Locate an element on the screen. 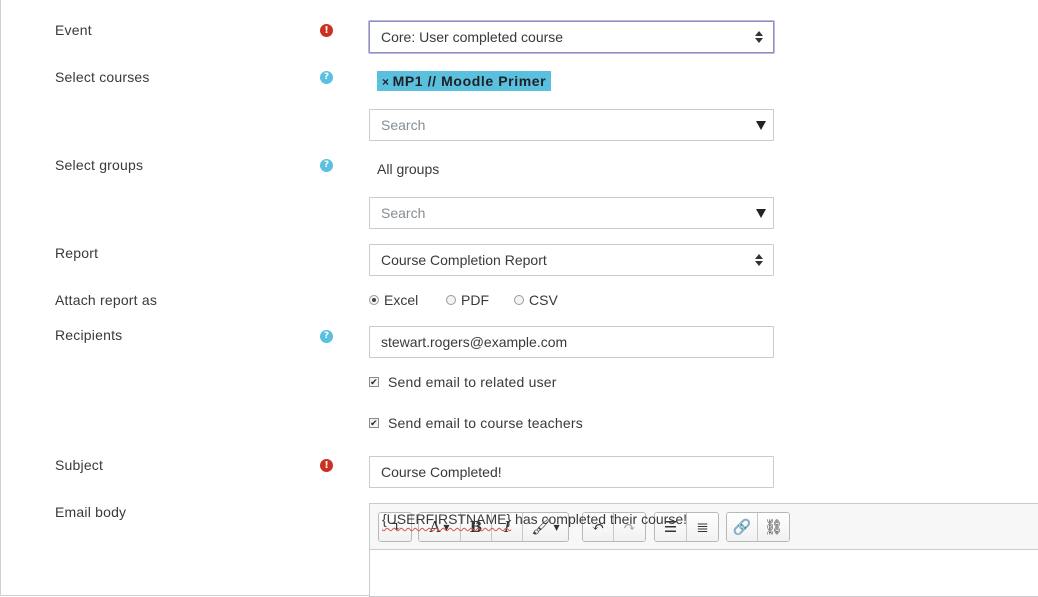  send-related-user-label: Send email to related user is located at coordinates (472, 382).